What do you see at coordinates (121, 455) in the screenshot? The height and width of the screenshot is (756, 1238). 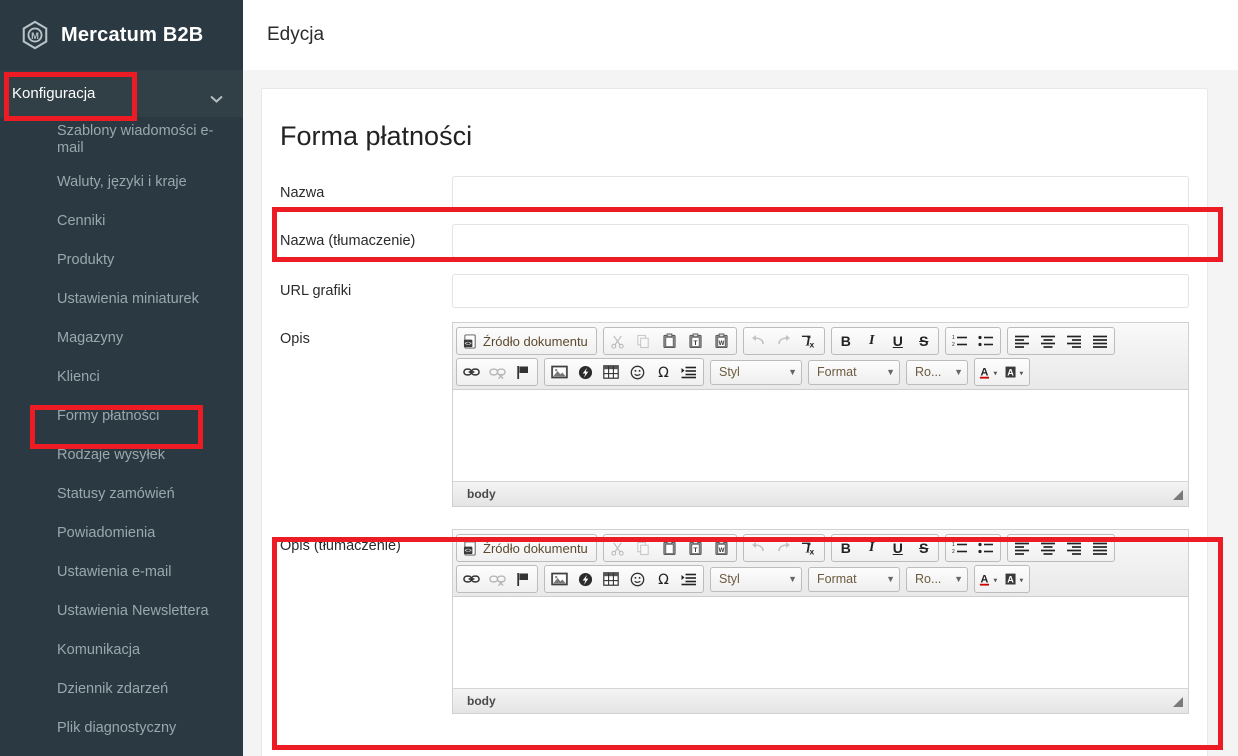 I see `sidebar-item-rodzaje-wysylek: Rodzaje wysyłek` at bounding box center [121, 455].